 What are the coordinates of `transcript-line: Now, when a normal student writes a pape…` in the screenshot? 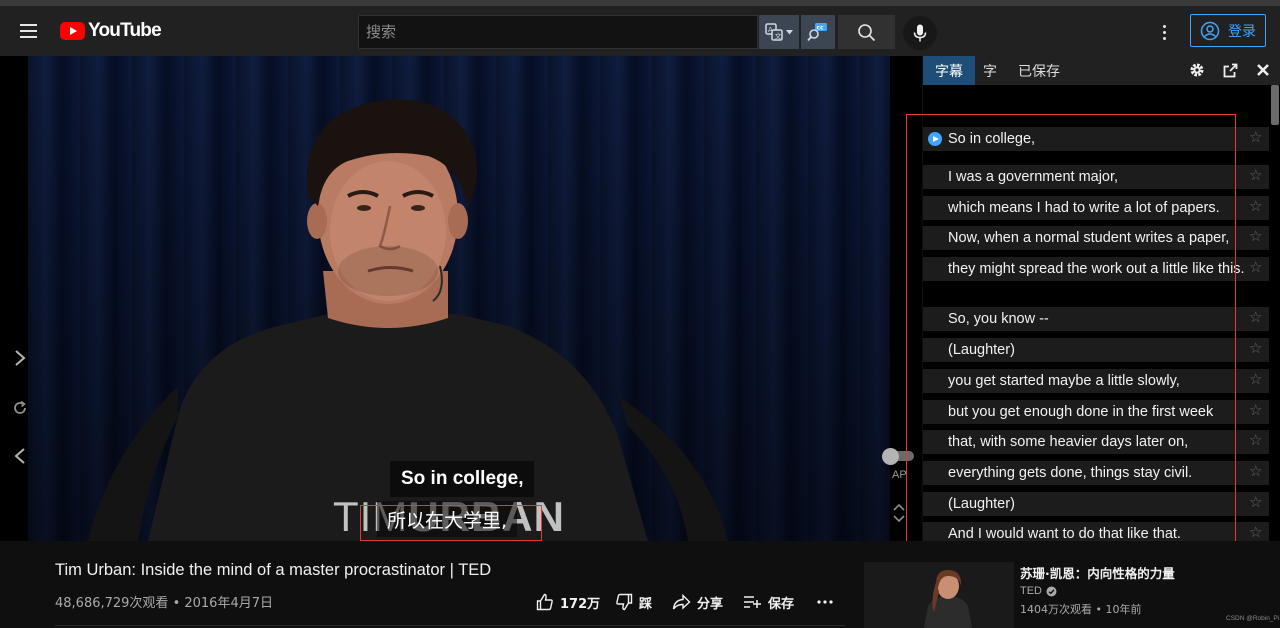 It's located at (1096, 238).